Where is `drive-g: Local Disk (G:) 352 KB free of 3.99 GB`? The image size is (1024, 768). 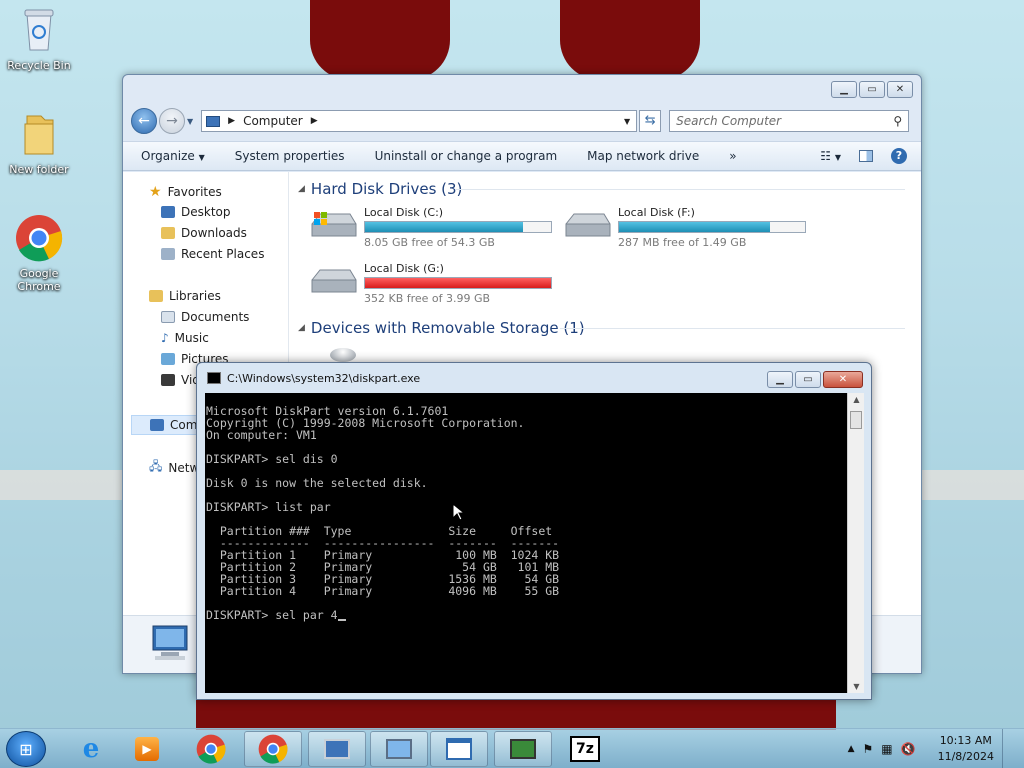
drive-g: Local Disk (G:) 352 KB free of 3.99 GB is located at coordinates (430, 283).